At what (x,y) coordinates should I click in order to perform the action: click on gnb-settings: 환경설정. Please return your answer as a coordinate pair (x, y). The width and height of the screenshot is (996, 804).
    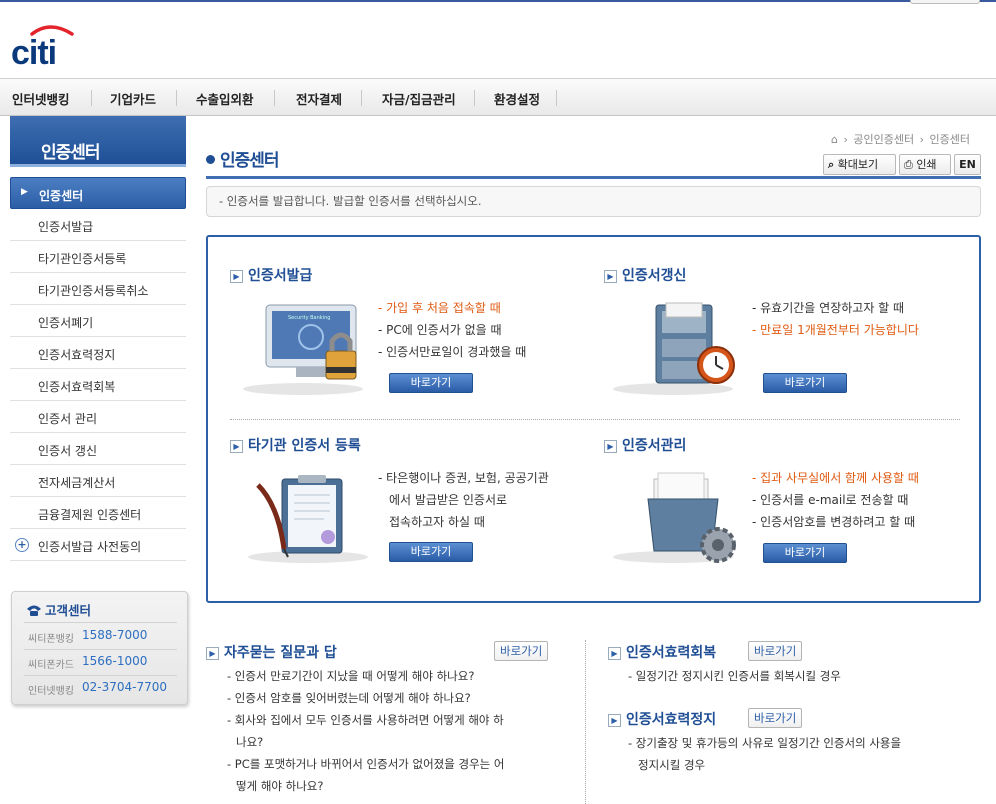
    Looking at the image, I should click on (517, 98).